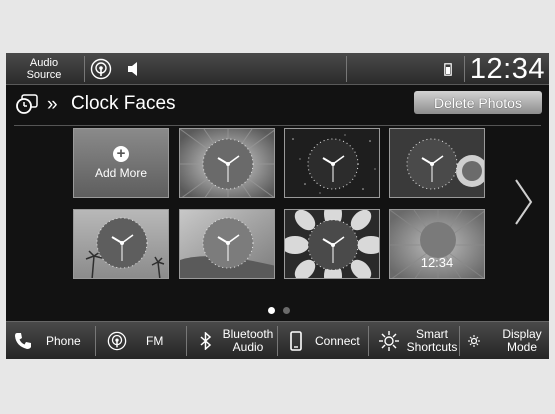 This screenshot has width=555, height=414. I want to click on phone-label: Phone, so click(63, 340).